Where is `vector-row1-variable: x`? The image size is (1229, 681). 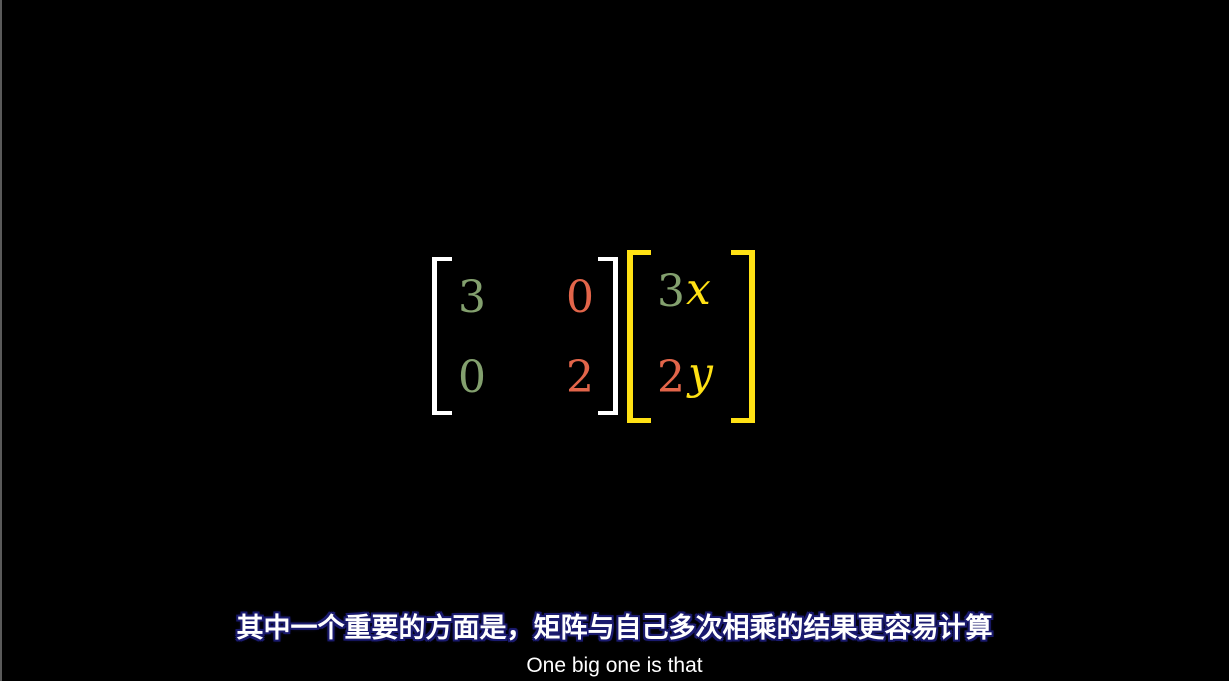
vector-row1-variable: x is located at coordinates (698, 289).